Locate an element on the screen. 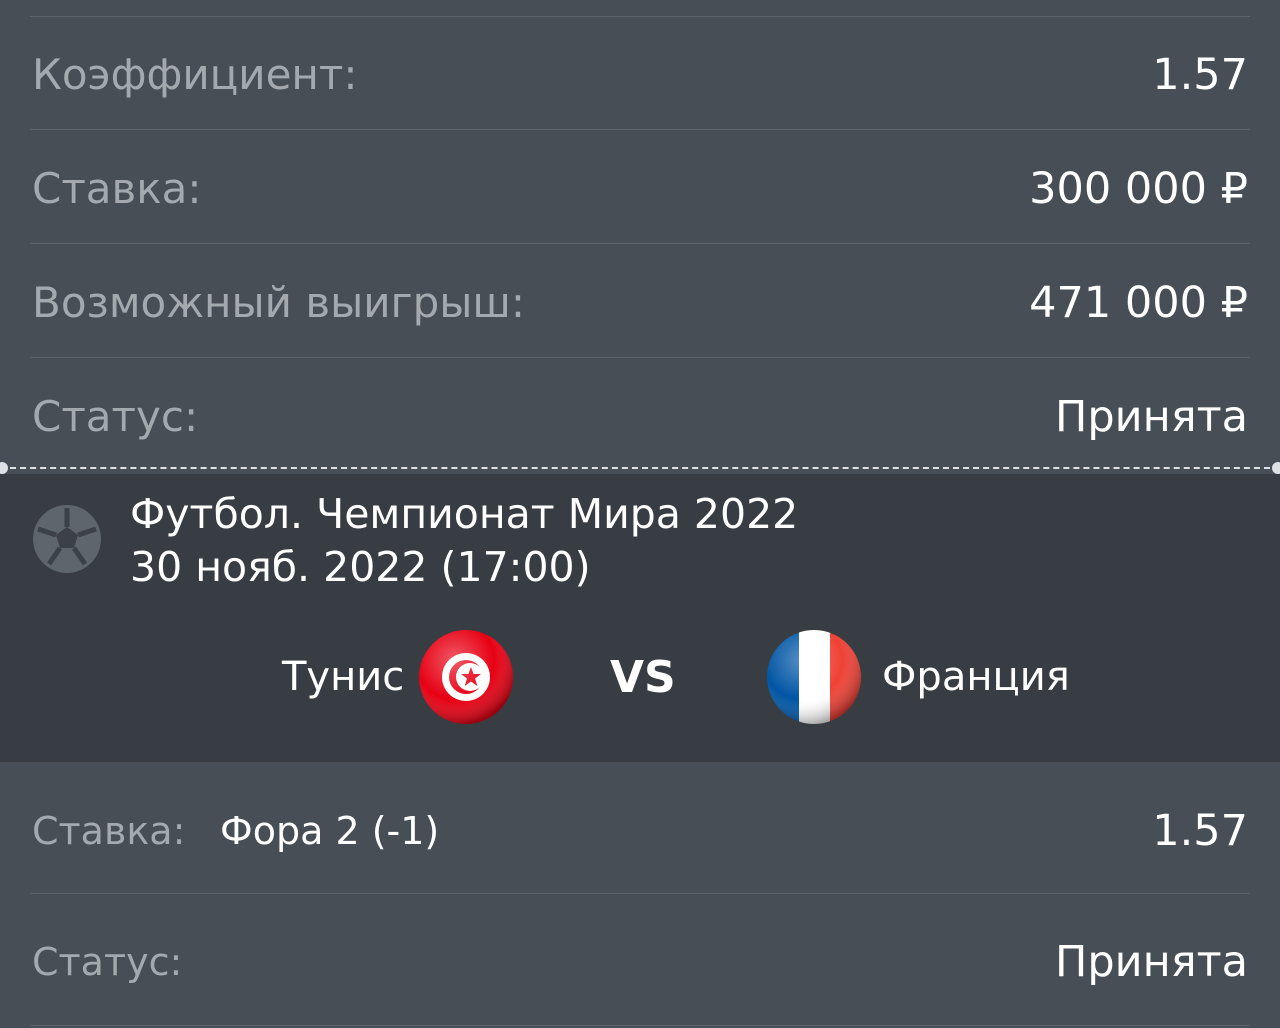  dashed-separator is located at coordinates (640, 468).